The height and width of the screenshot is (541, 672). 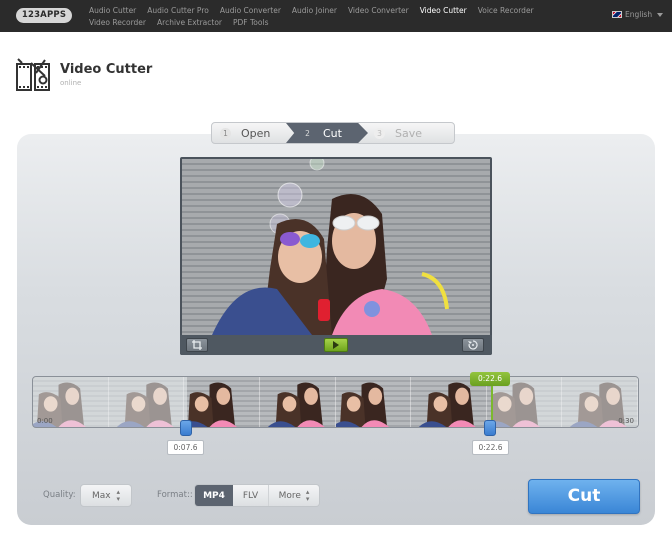 What do you see at coordinates (185, 447) in the screenshot?
I see `trim-start-time: 0:07.6` at bounding box center [185, 447].